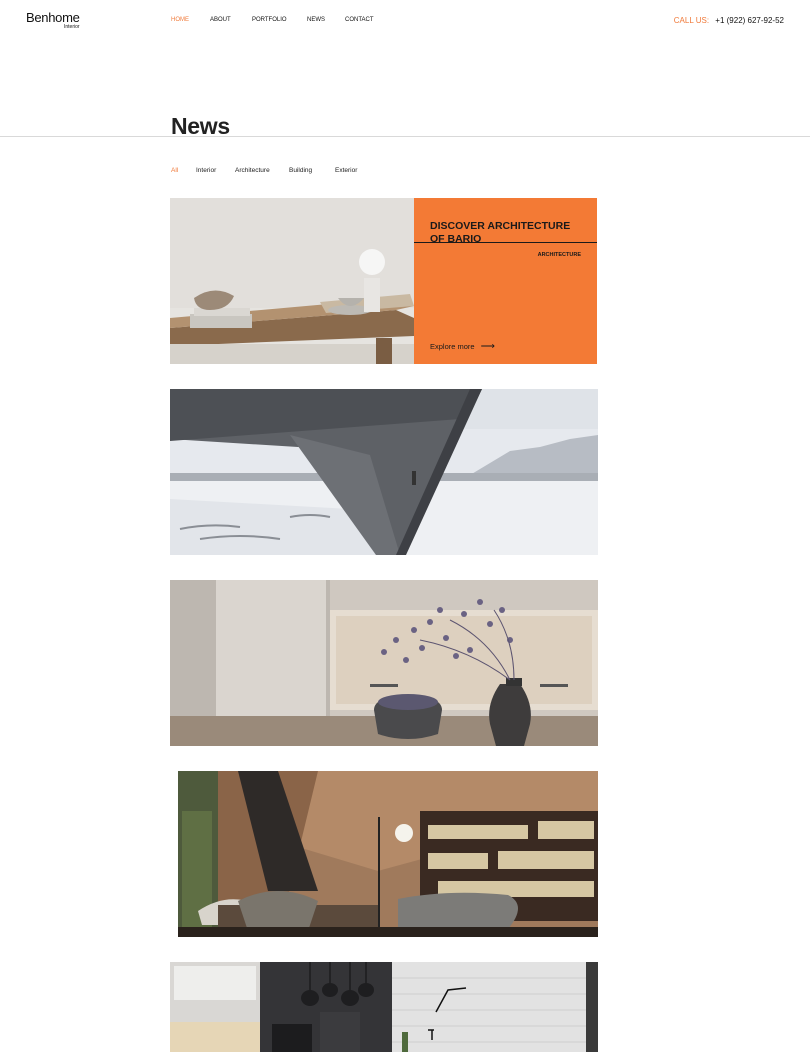 The width and height of the screenshot is (810, 1052). What do you see at coordinates (749, 20) in the screenshot?
I see `phone-number: +1 (922) 627-92-52` at bounding box center [749, 20].